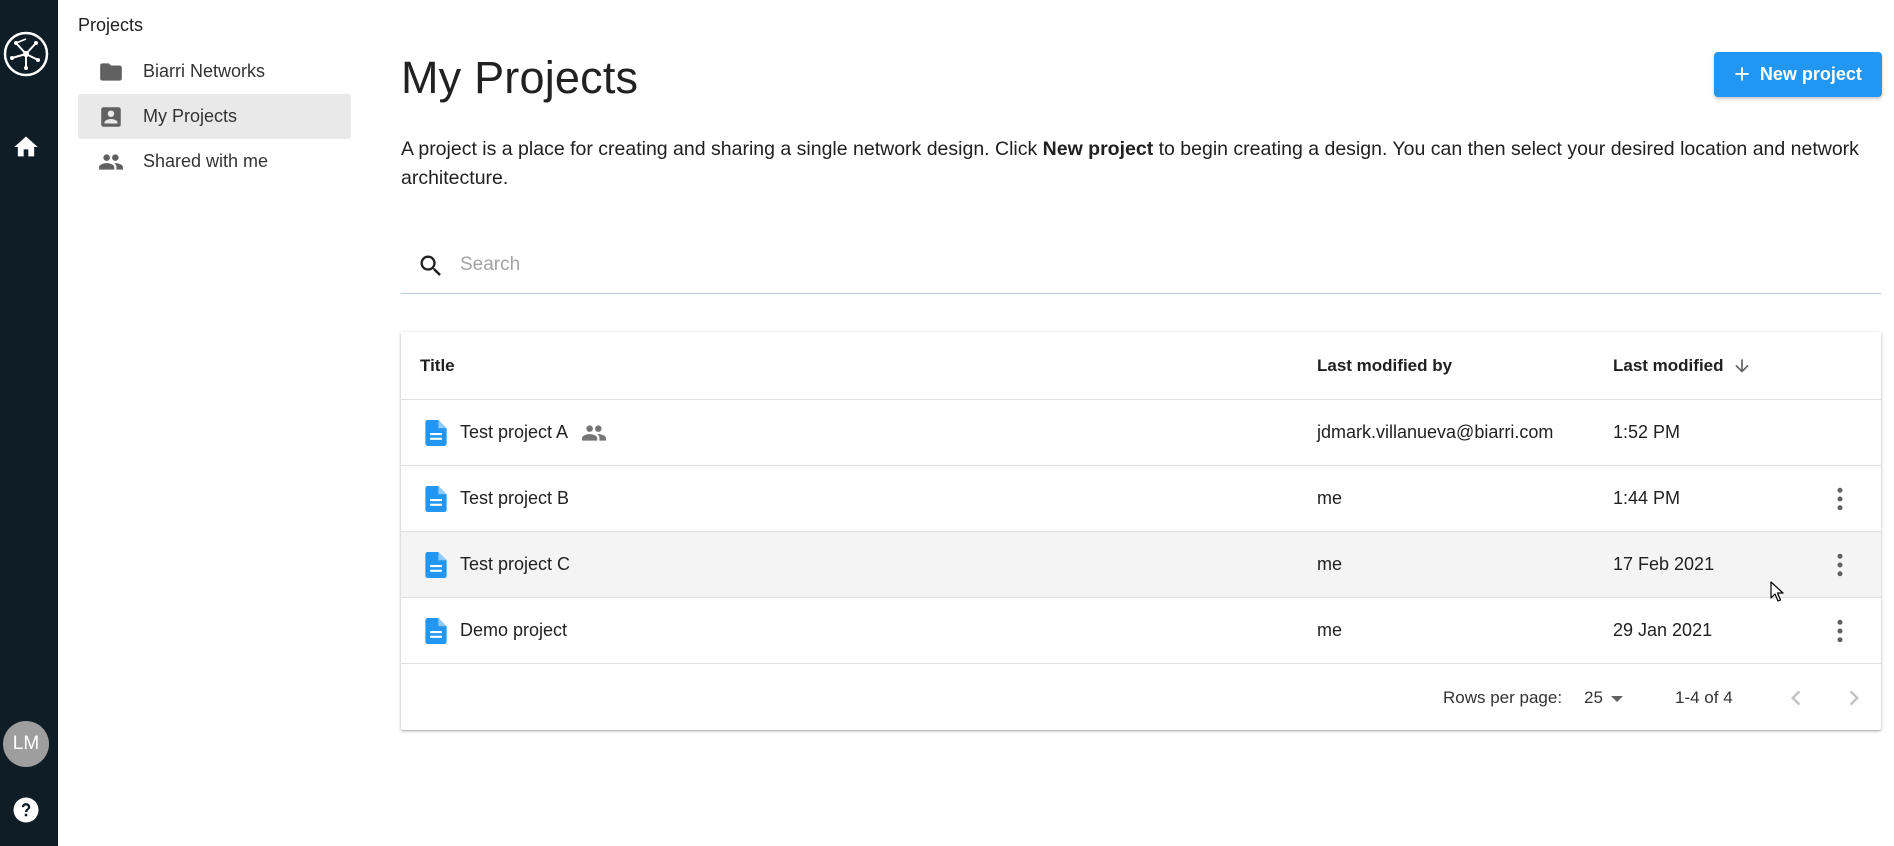  I want to click on search-input, so click(1110, 265).